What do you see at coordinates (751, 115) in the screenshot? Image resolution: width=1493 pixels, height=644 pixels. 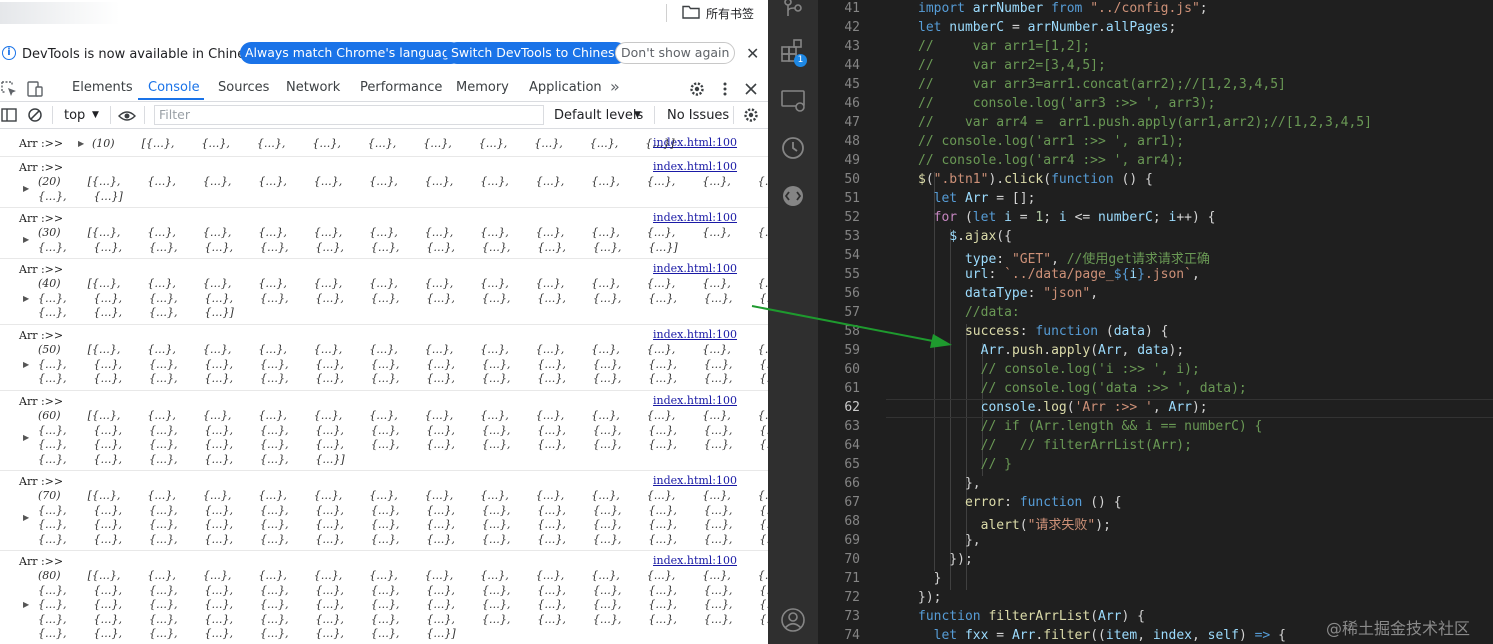 I see `console-settings-gear-icon` at bounding box center [751, 115].